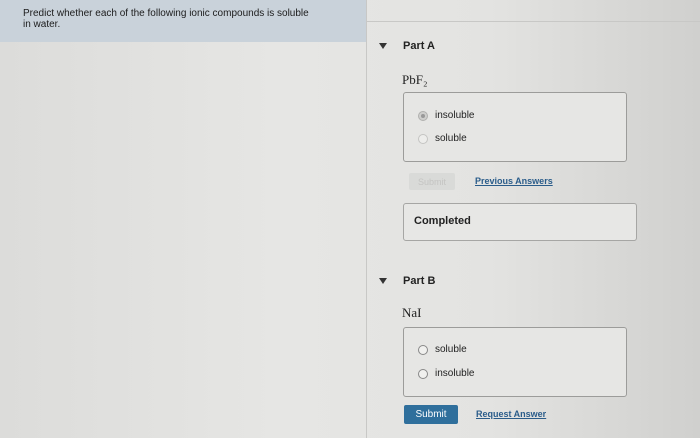 The width and height of the screenshot is (700, 438). What do you see at coordinates (412, 312) in the screenshot?
I see `part-b-compound: NaI` at bounding box center [412, 312].